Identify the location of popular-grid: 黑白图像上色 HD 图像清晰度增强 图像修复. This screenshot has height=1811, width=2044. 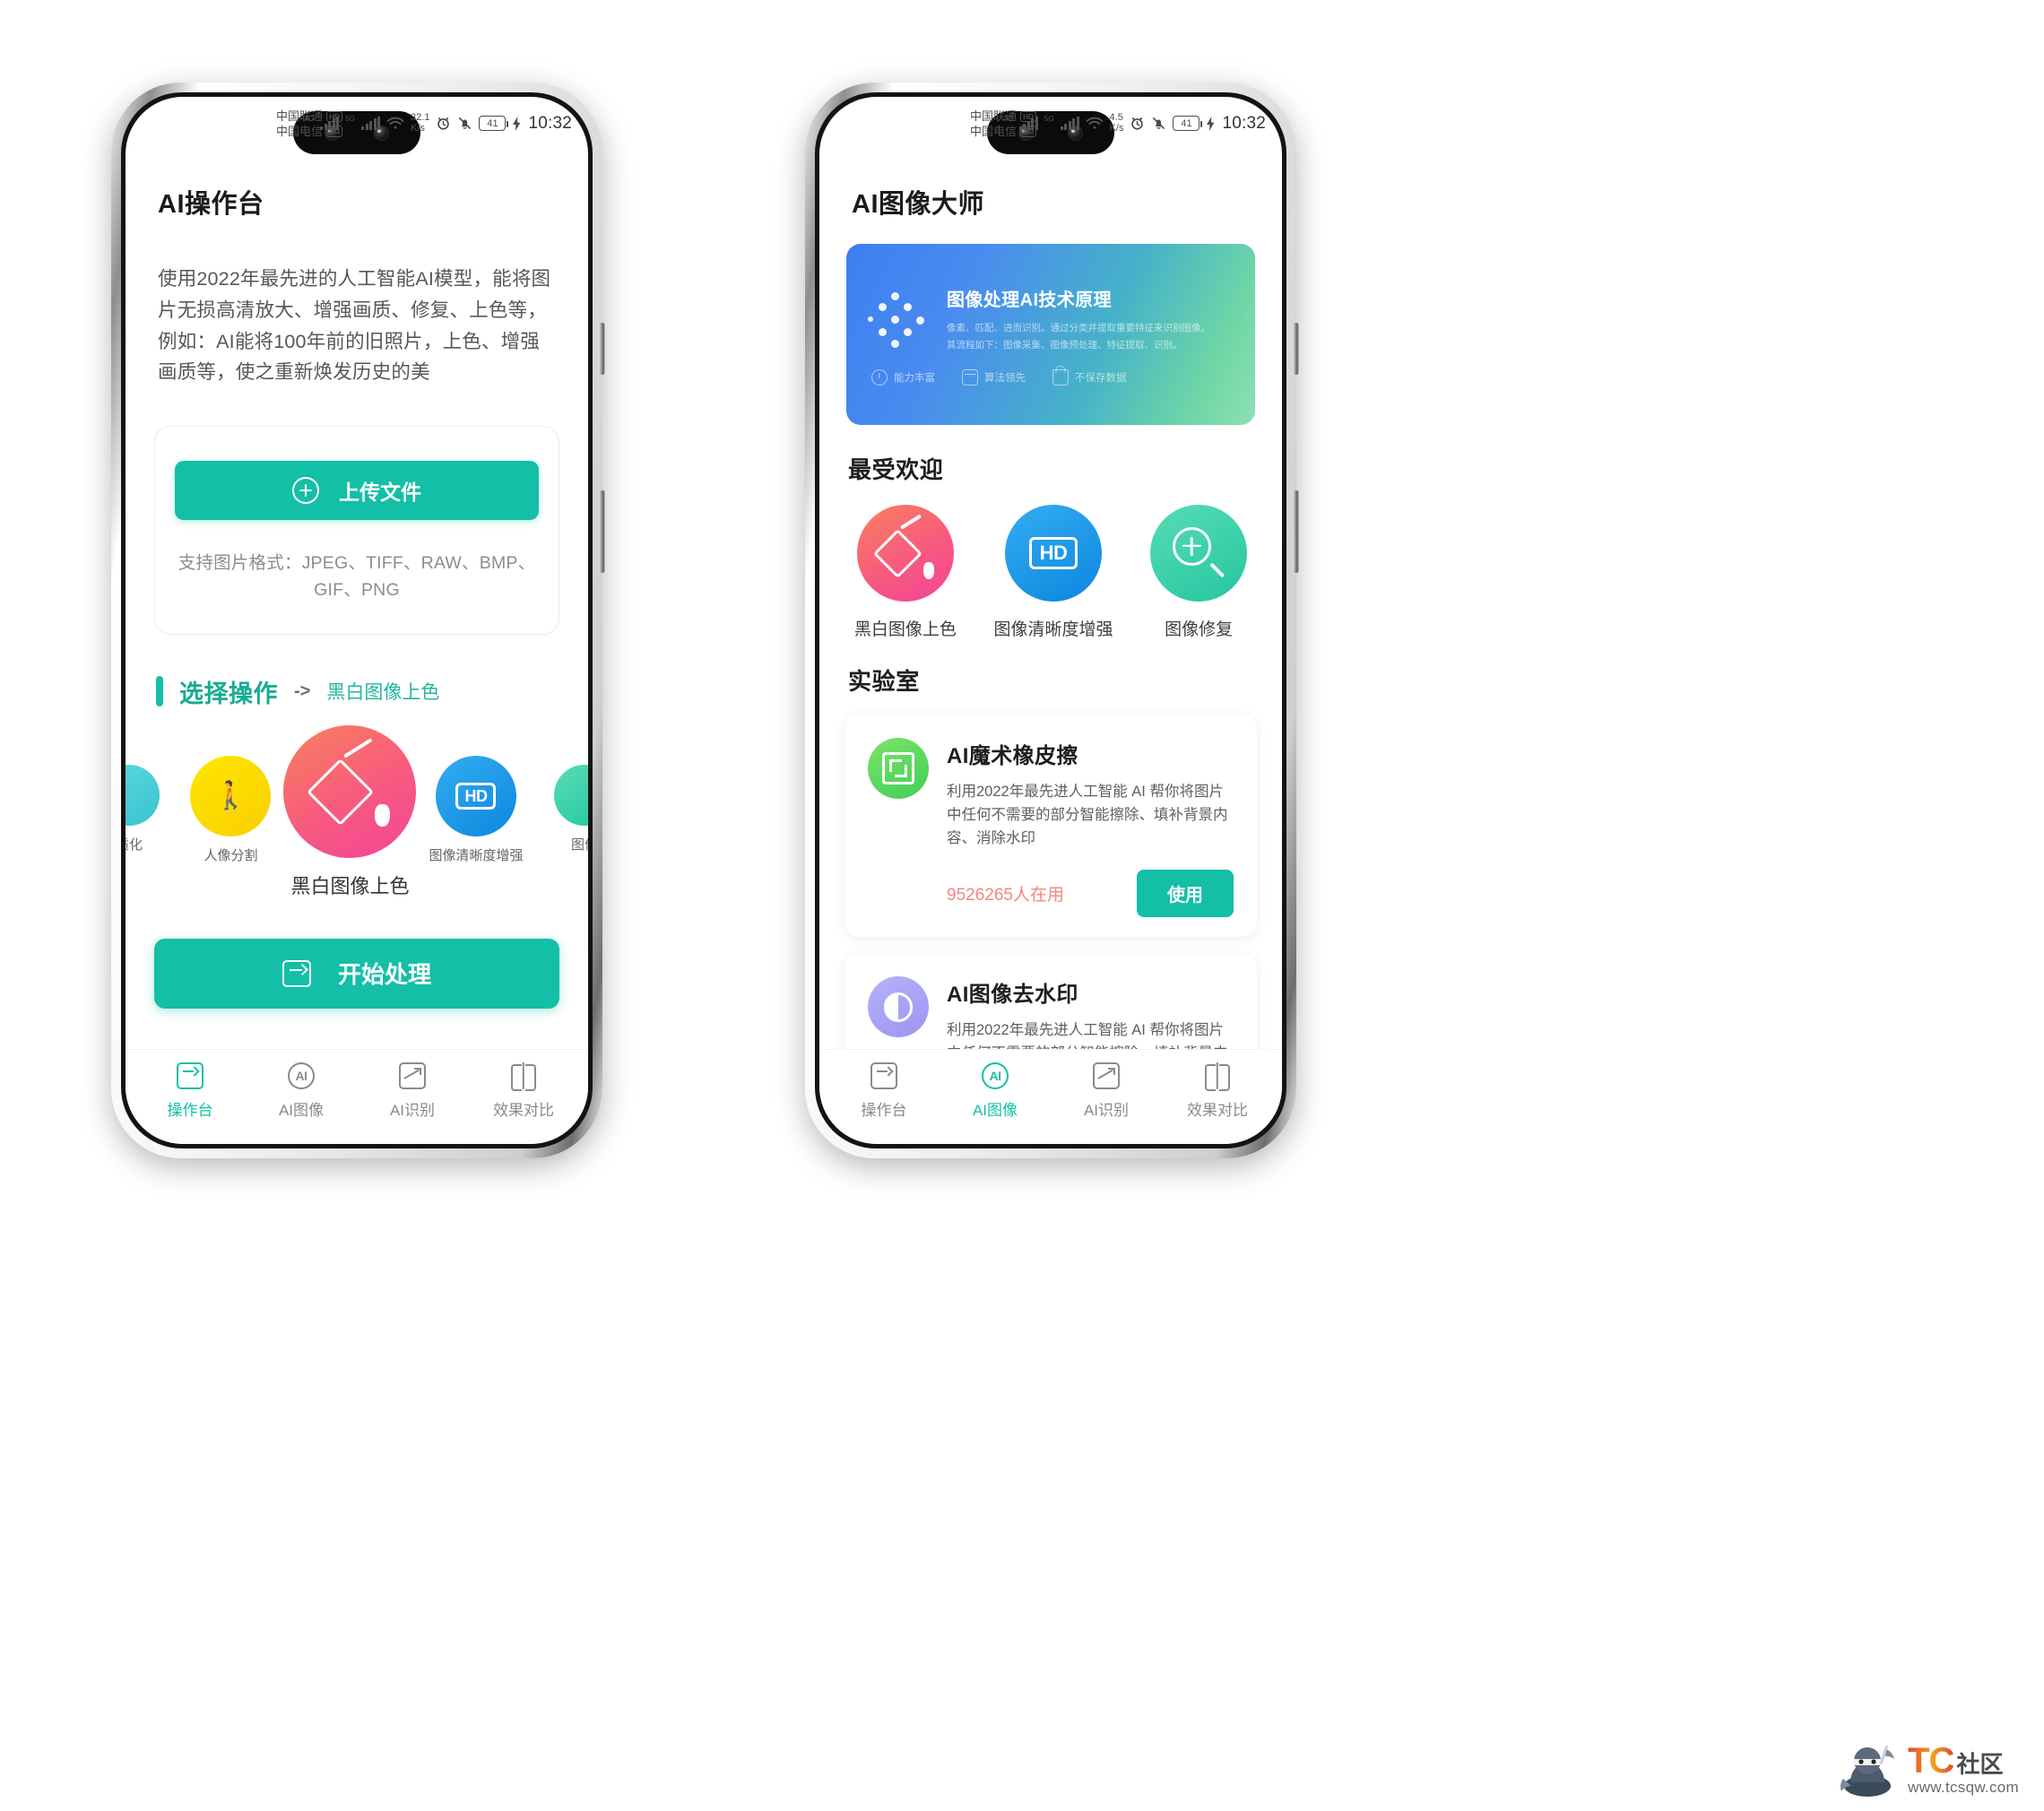
(1051, 572).